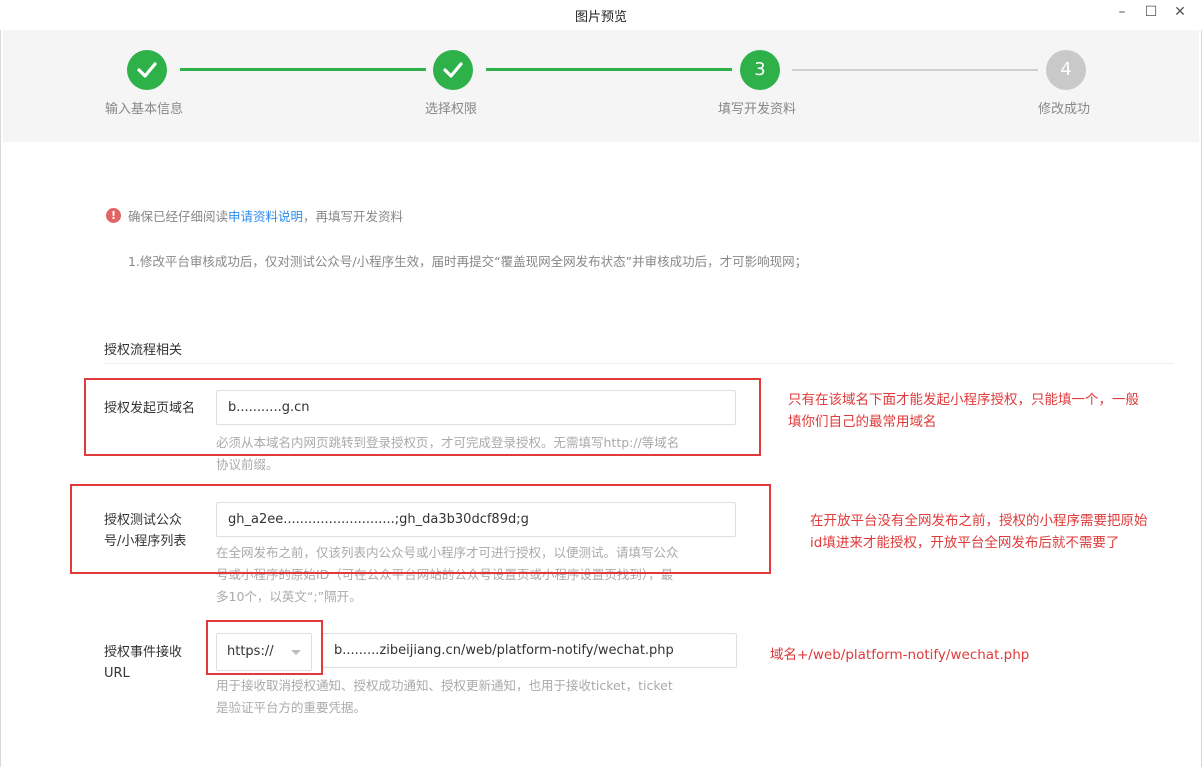 This screenshot has height=767, width=1202. I want to click on progress-stepper: 3 4 输入基本信息 选择权限 填写开发资料 修改成功, so click(601, 86).